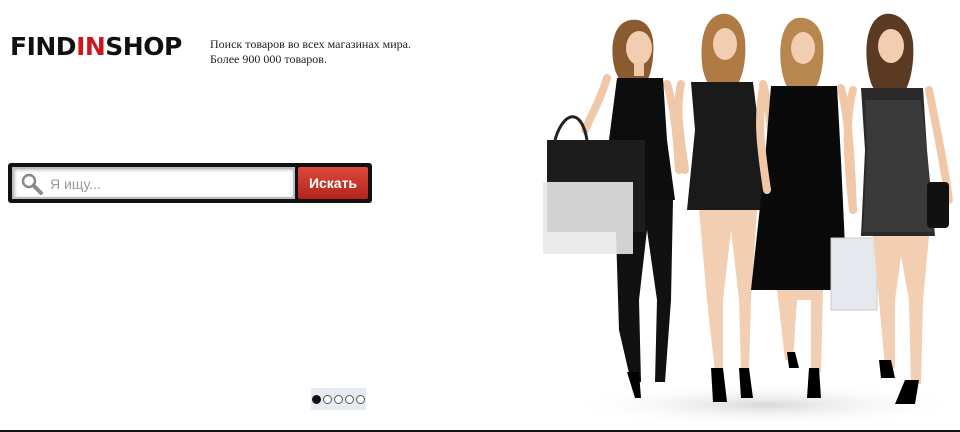  What do you see at coordinates (170, 184) in the screenshot?
I see `search-input` at bounding box center [170, 184].